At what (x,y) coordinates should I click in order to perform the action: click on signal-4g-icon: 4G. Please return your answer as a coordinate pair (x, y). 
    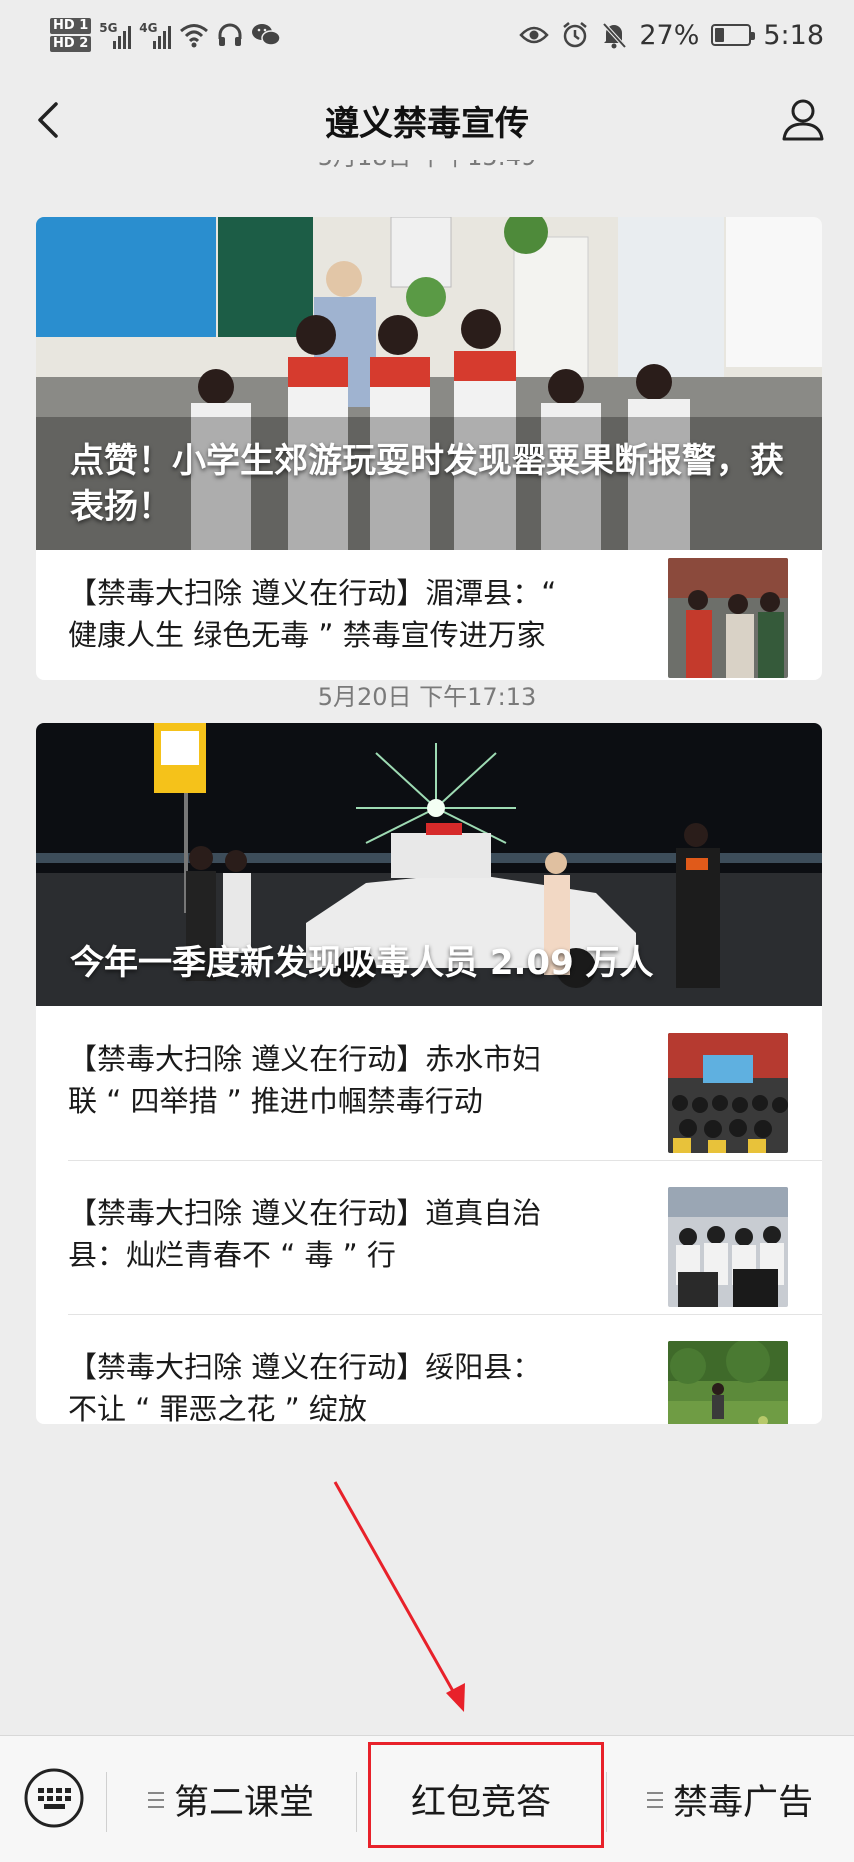
    Looking at the image, I should click on (155, 35).